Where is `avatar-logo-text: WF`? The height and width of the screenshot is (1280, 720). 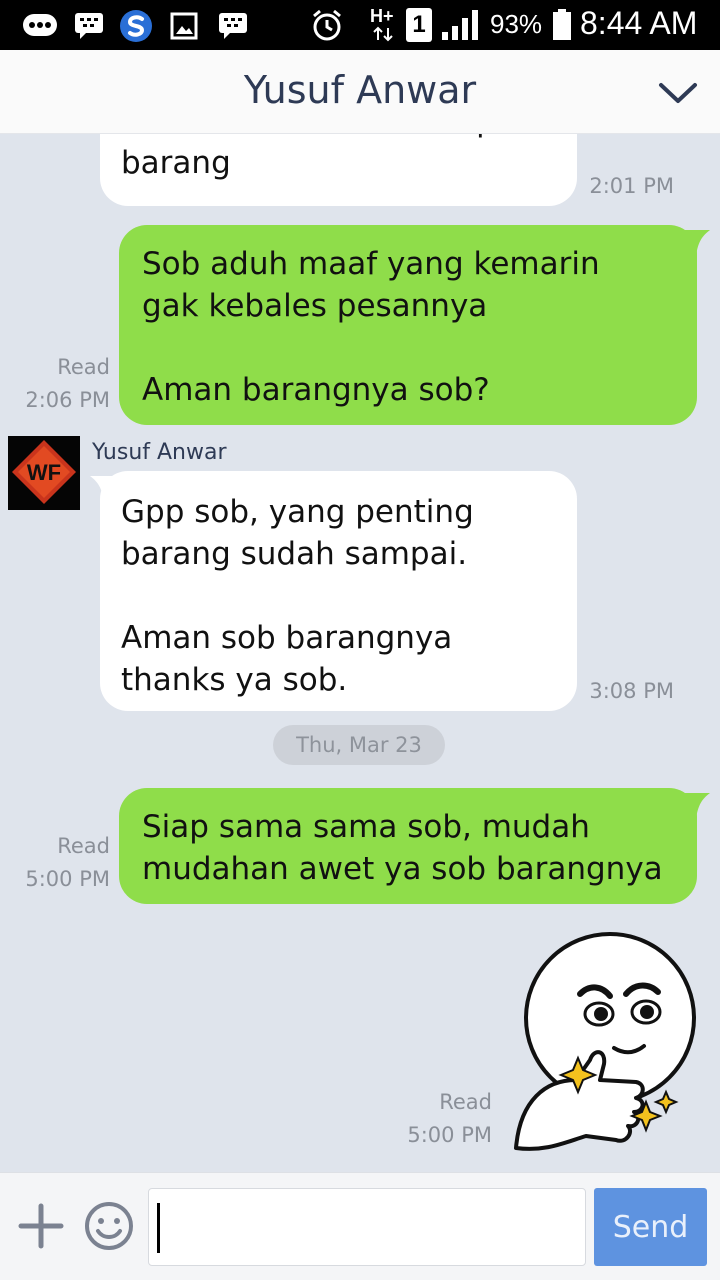 avatar-logo-text: WF is located at coordinates (44, 472).